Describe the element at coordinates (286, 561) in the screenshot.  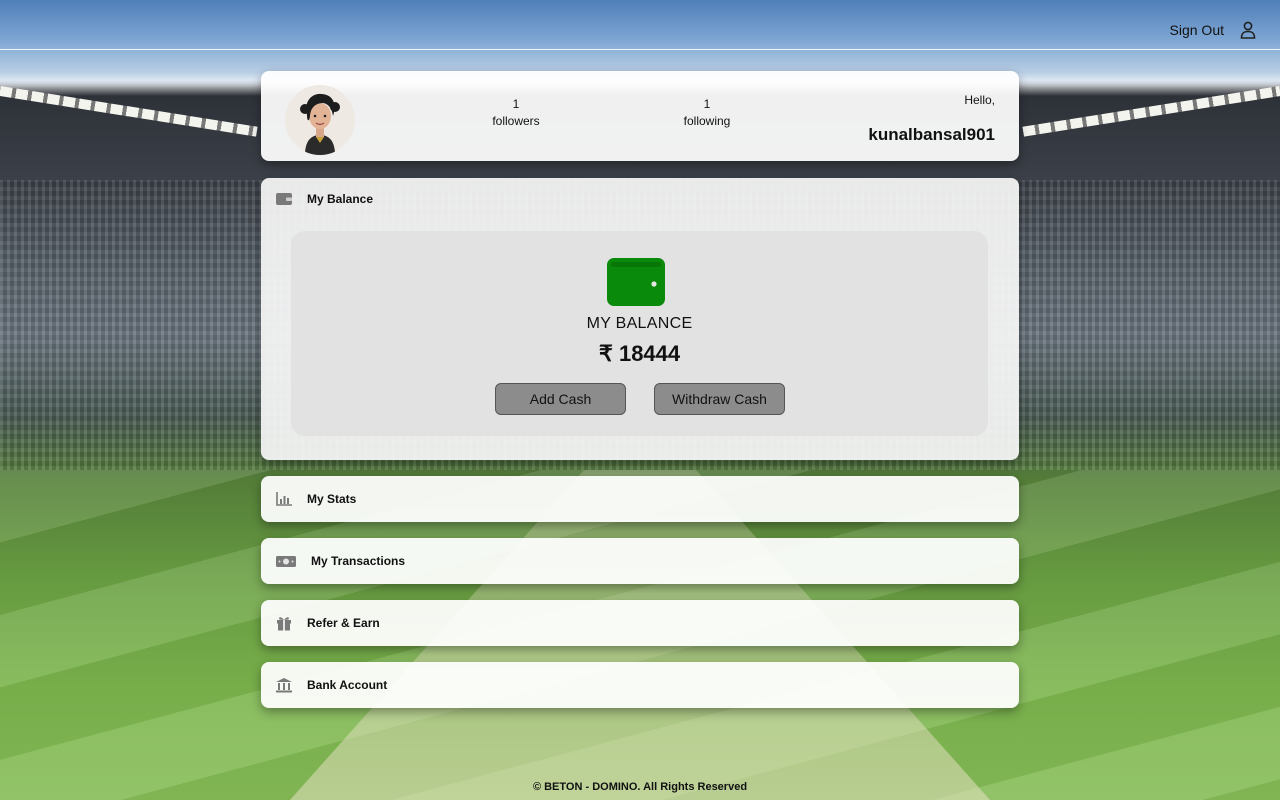
I see `money-icon` at that location.